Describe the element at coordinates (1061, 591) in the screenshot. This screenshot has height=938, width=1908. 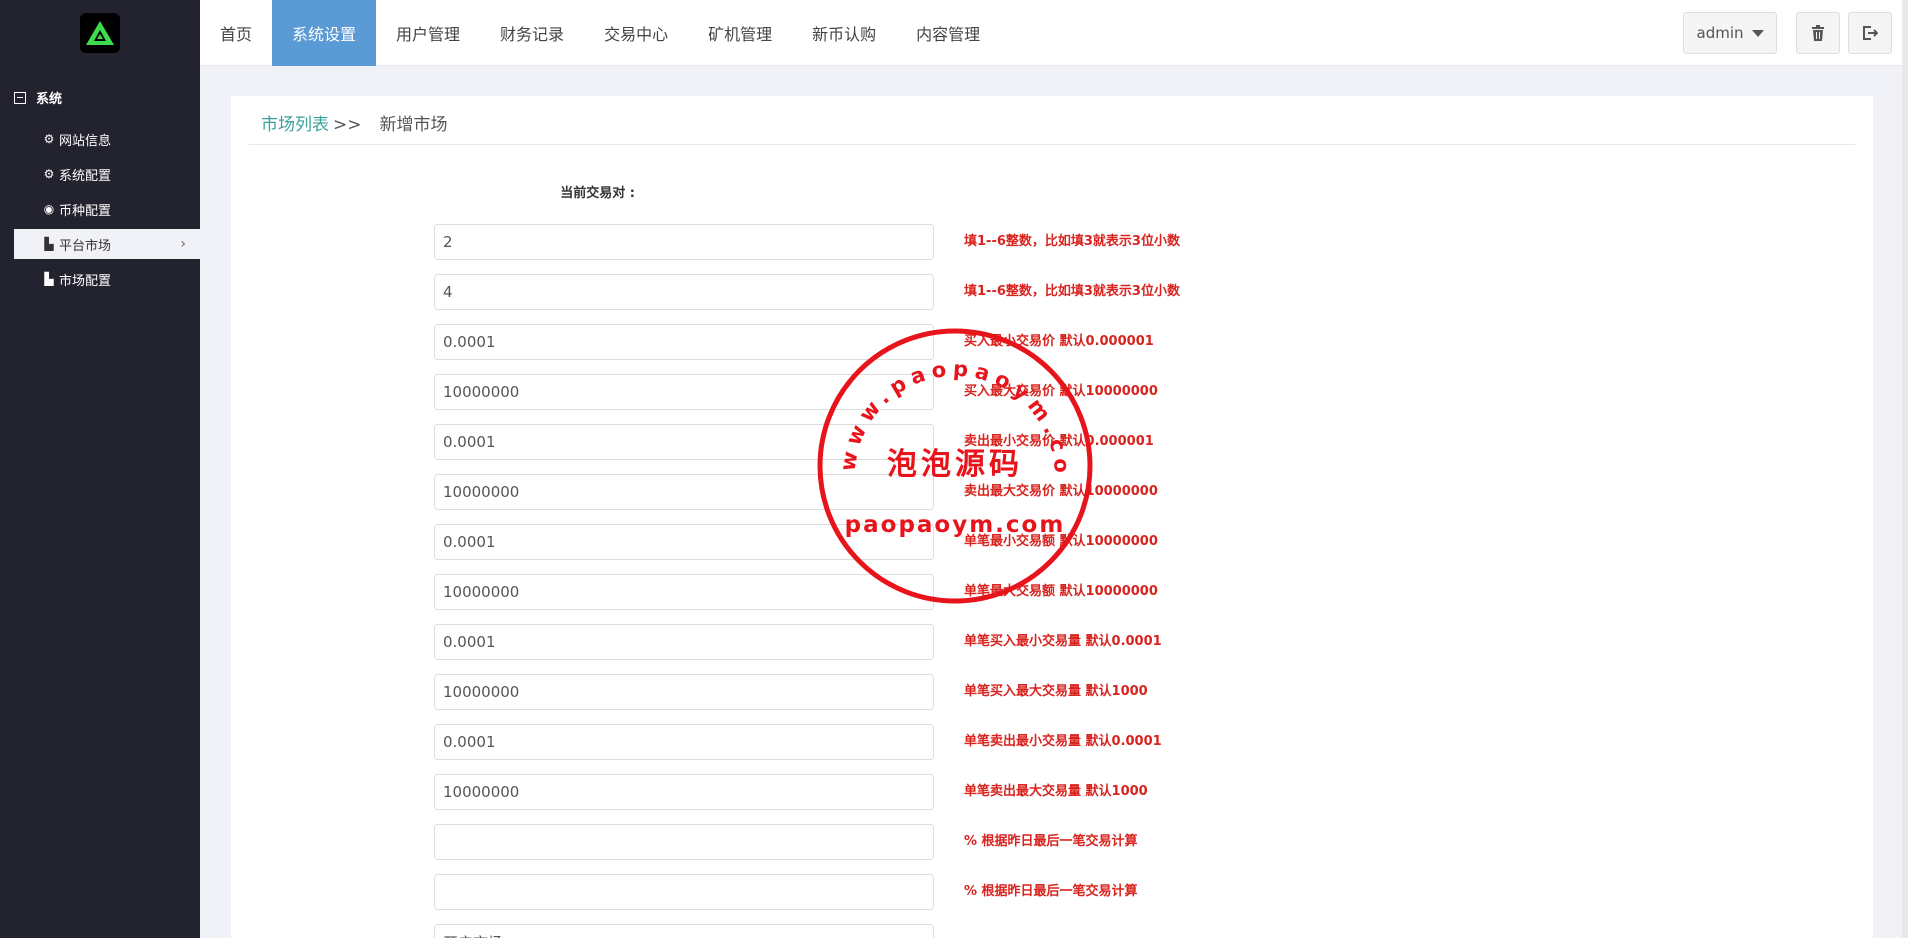
I see `field-hint: 单笔最大交易额 默认10000000` at that location.